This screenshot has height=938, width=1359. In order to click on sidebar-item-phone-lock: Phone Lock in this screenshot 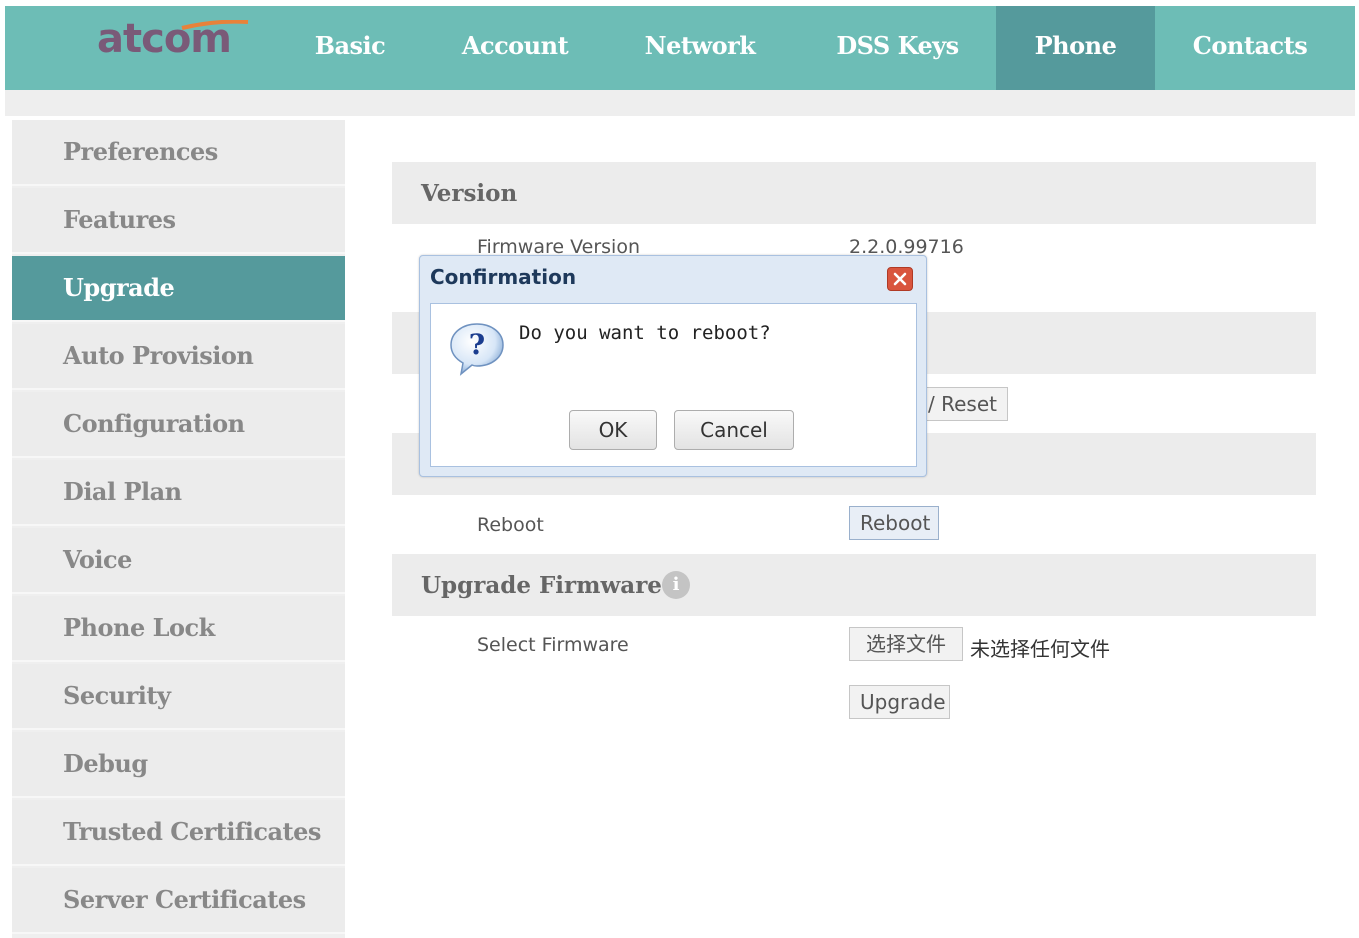, I will do `click(178, 629)`.